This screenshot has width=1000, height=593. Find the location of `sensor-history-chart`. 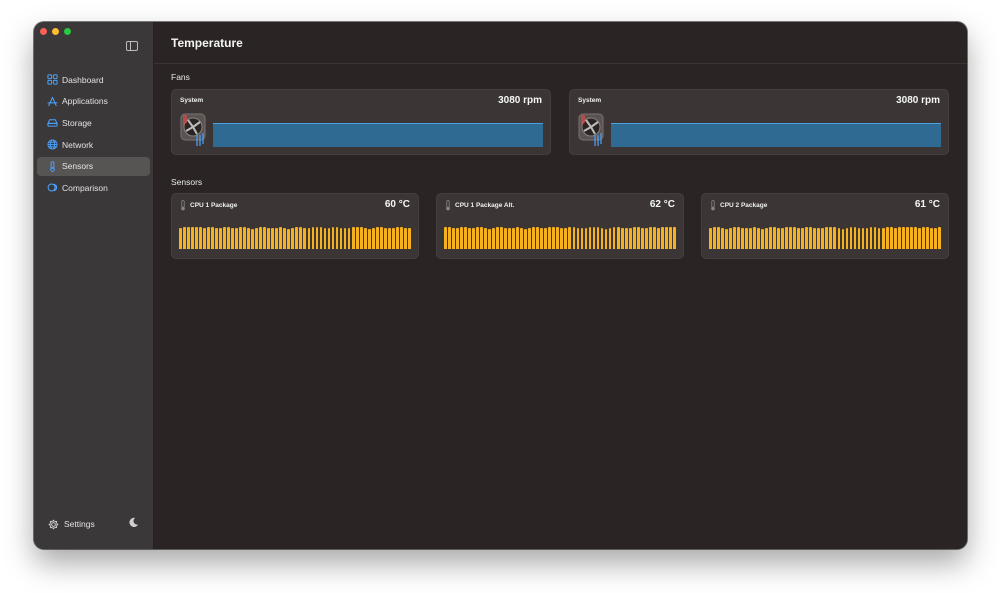

sensor-history-chart is located at coordinates (825, 237).